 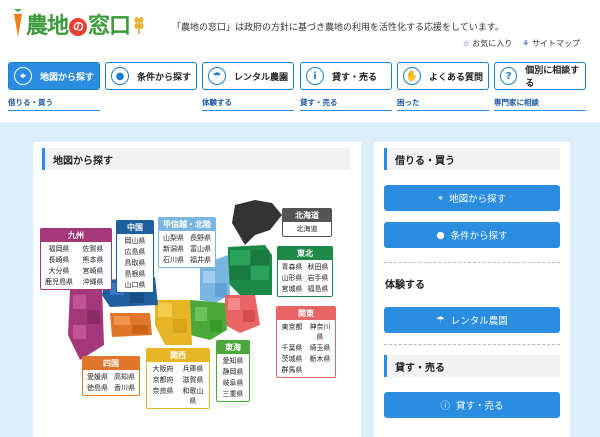 What do you see at coordinates (178, 378) in the screenshot?
I see `region-kansai: 関西 大阪府 兵庫県 京都府 滋賀県 奈良県 和歌山県` at bounding box center [178, 378].